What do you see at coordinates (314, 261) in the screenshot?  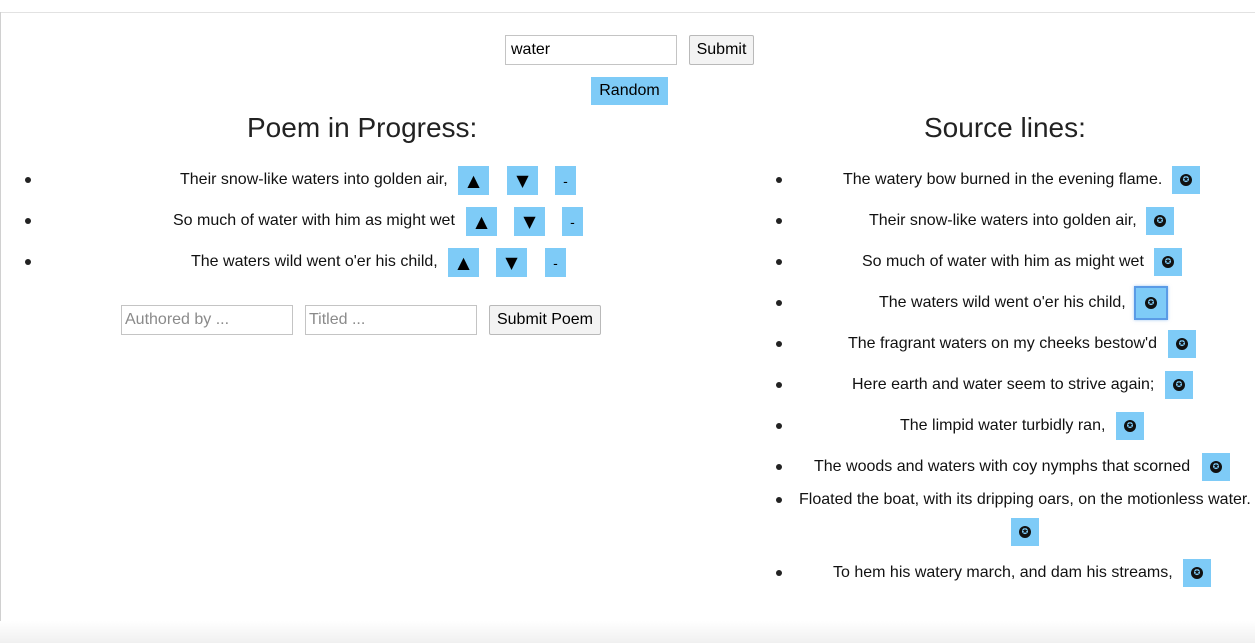 I see `poem-line-text: The waters wild went o'er his child,` at bounding box center [314, 261].